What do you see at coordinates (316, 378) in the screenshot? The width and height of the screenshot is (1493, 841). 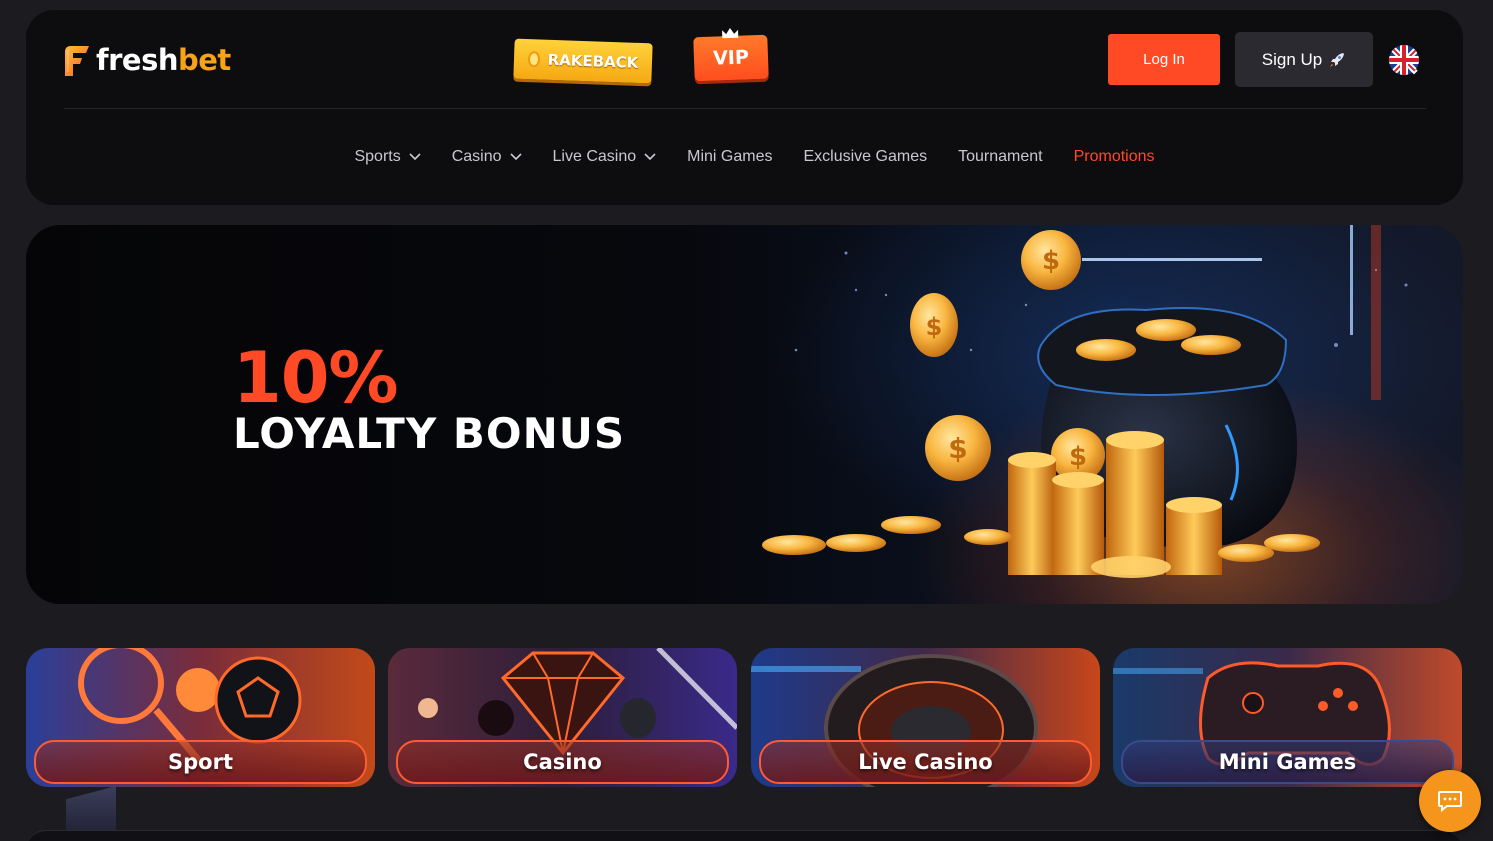 I see `hero-percentage: 10%` at bounding box center [316, 378].